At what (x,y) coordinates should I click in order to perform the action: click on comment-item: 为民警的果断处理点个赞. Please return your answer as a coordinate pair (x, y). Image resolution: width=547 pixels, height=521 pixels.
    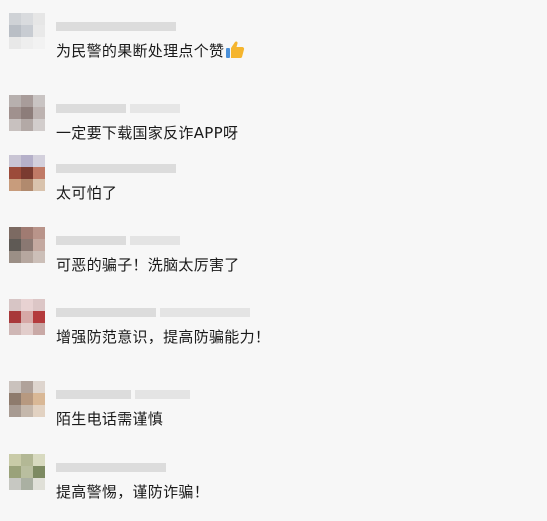
    Looking at the image, I should click on (273, 43).